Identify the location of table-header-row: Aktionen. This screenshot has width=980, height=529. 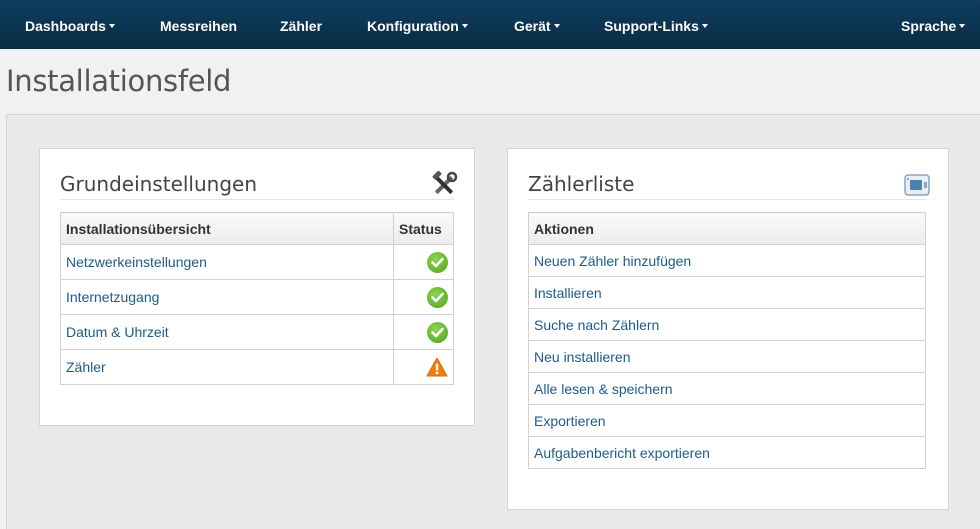
(727, 228).